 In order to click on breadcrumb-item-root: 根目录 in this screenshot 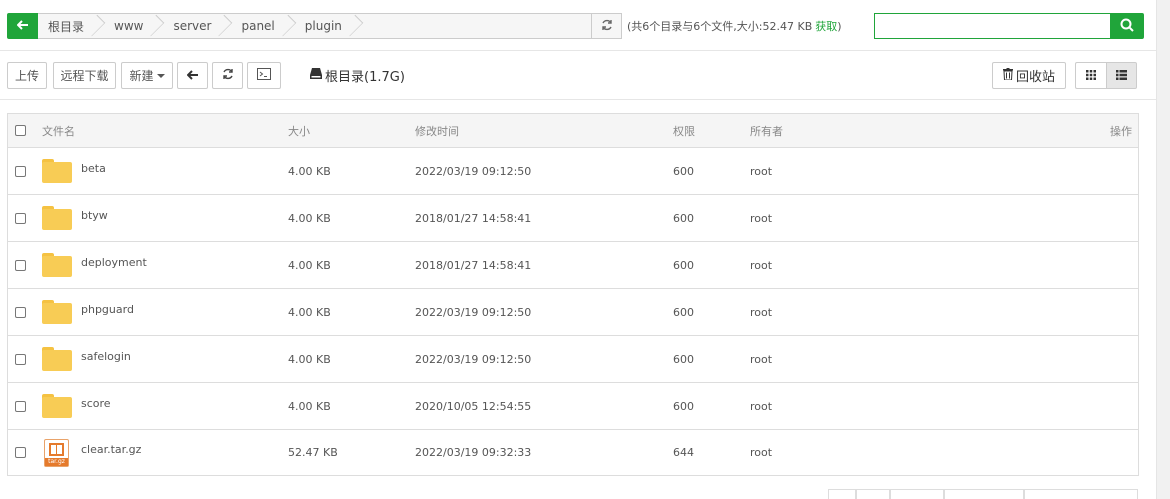, I will do `click(68, 26)`.